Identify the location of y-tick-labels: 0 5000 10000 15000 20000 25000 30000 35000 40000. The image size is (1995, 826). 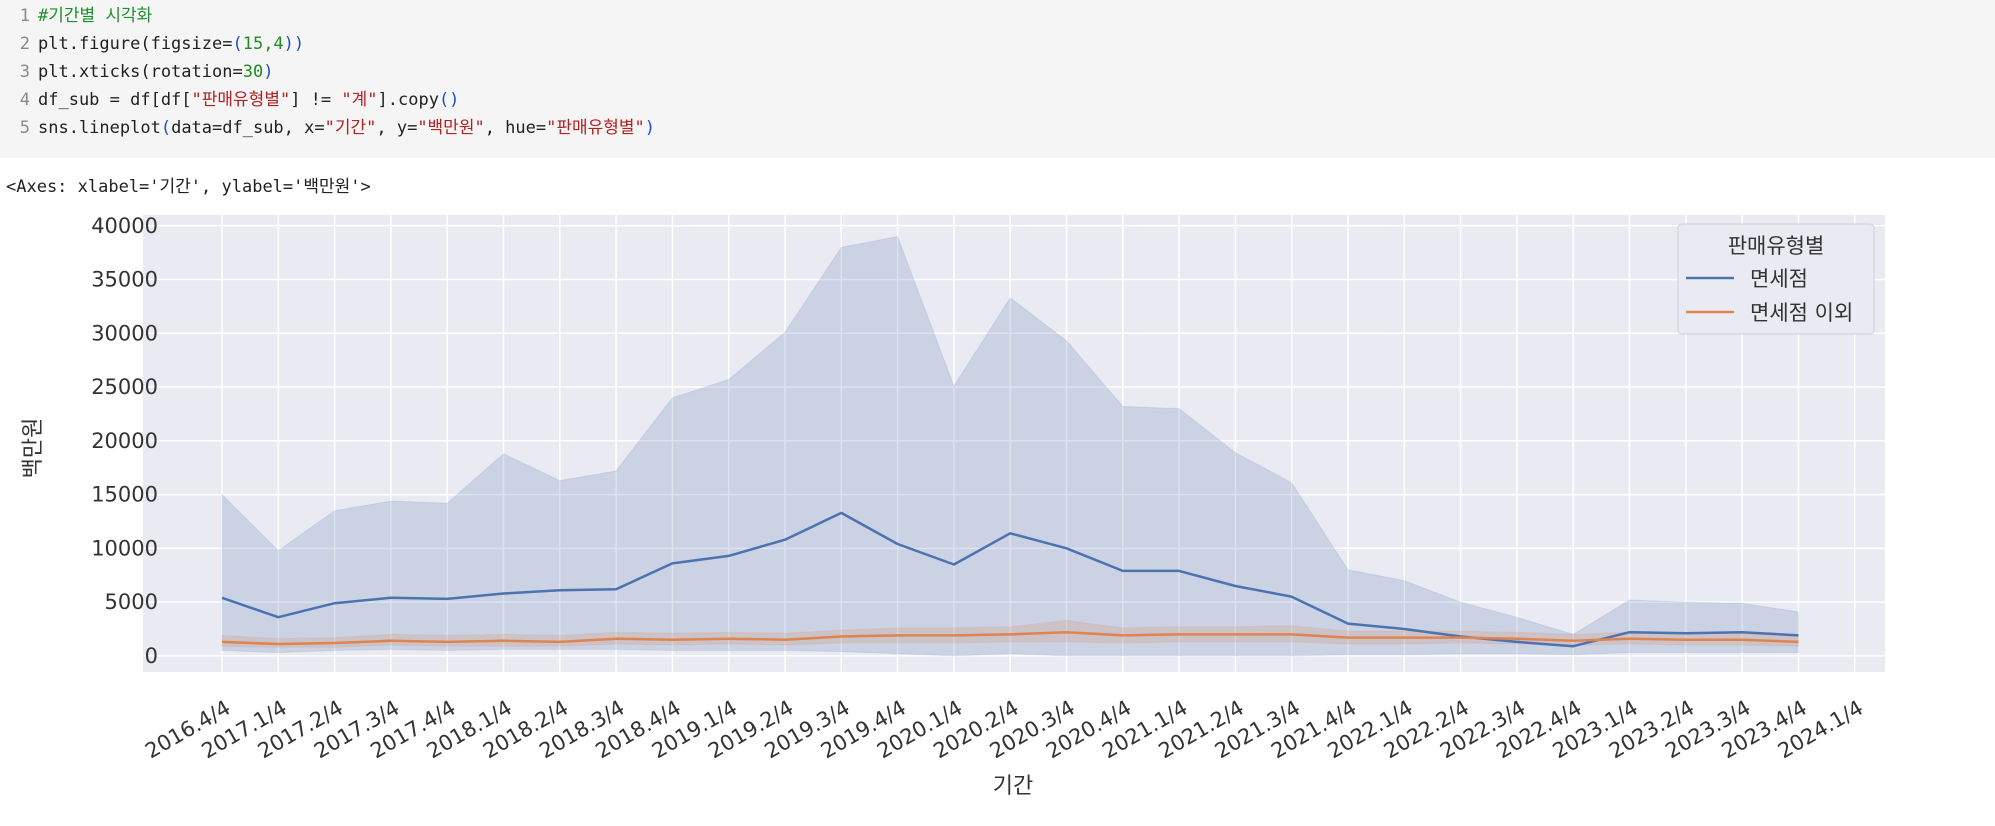
(124, 441).